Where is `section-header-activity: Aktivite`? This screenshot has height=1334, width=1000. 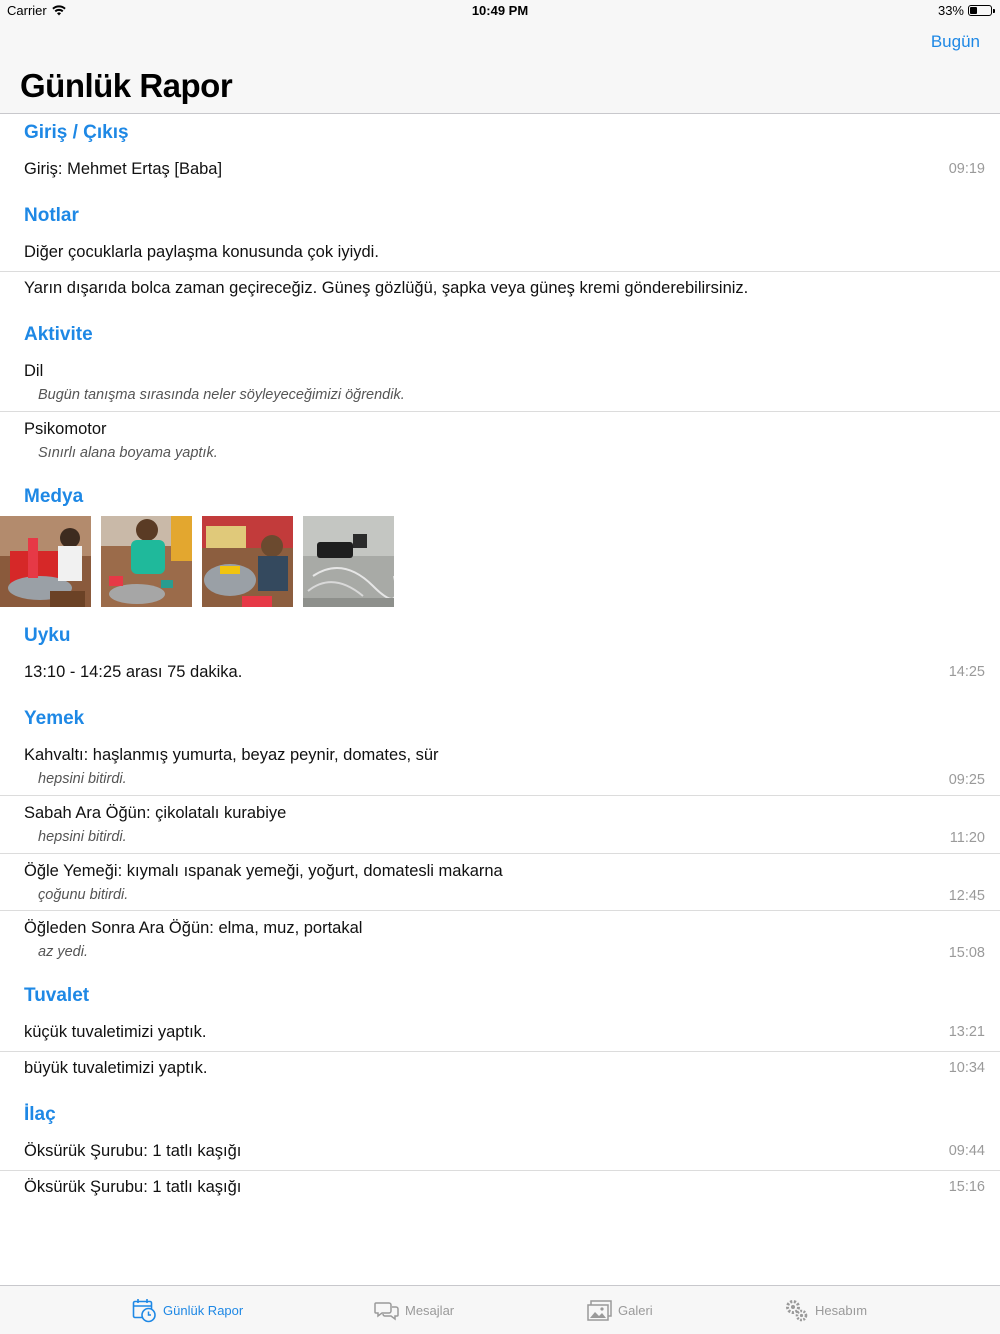
section-header-activity: Aktivite is located at coordinates (58, 334).